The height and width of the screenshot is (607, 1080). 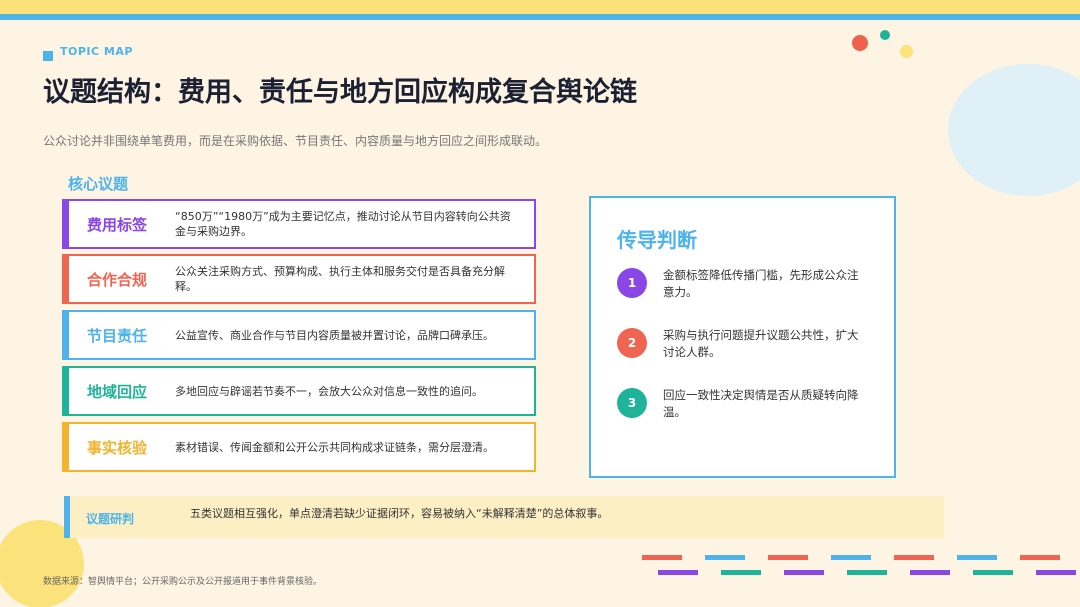 I want to click on page-title: 议题结构：费用、责任与地方回应构成复合舆论链, so click(x=340, y=92).